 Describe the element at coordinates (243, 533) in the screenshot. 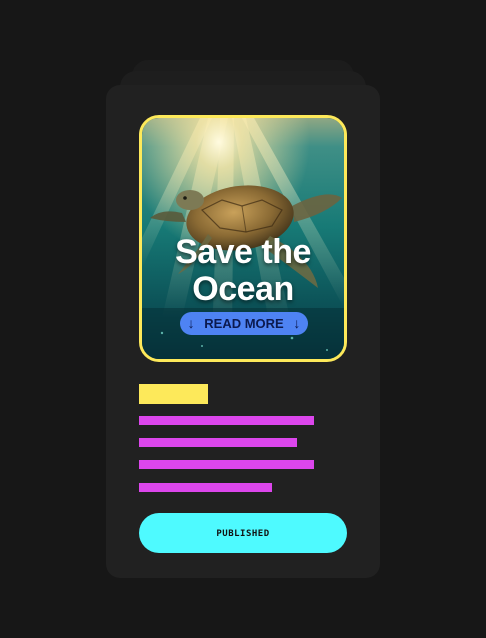

I see `published-button: PUBLISHED` at that location.